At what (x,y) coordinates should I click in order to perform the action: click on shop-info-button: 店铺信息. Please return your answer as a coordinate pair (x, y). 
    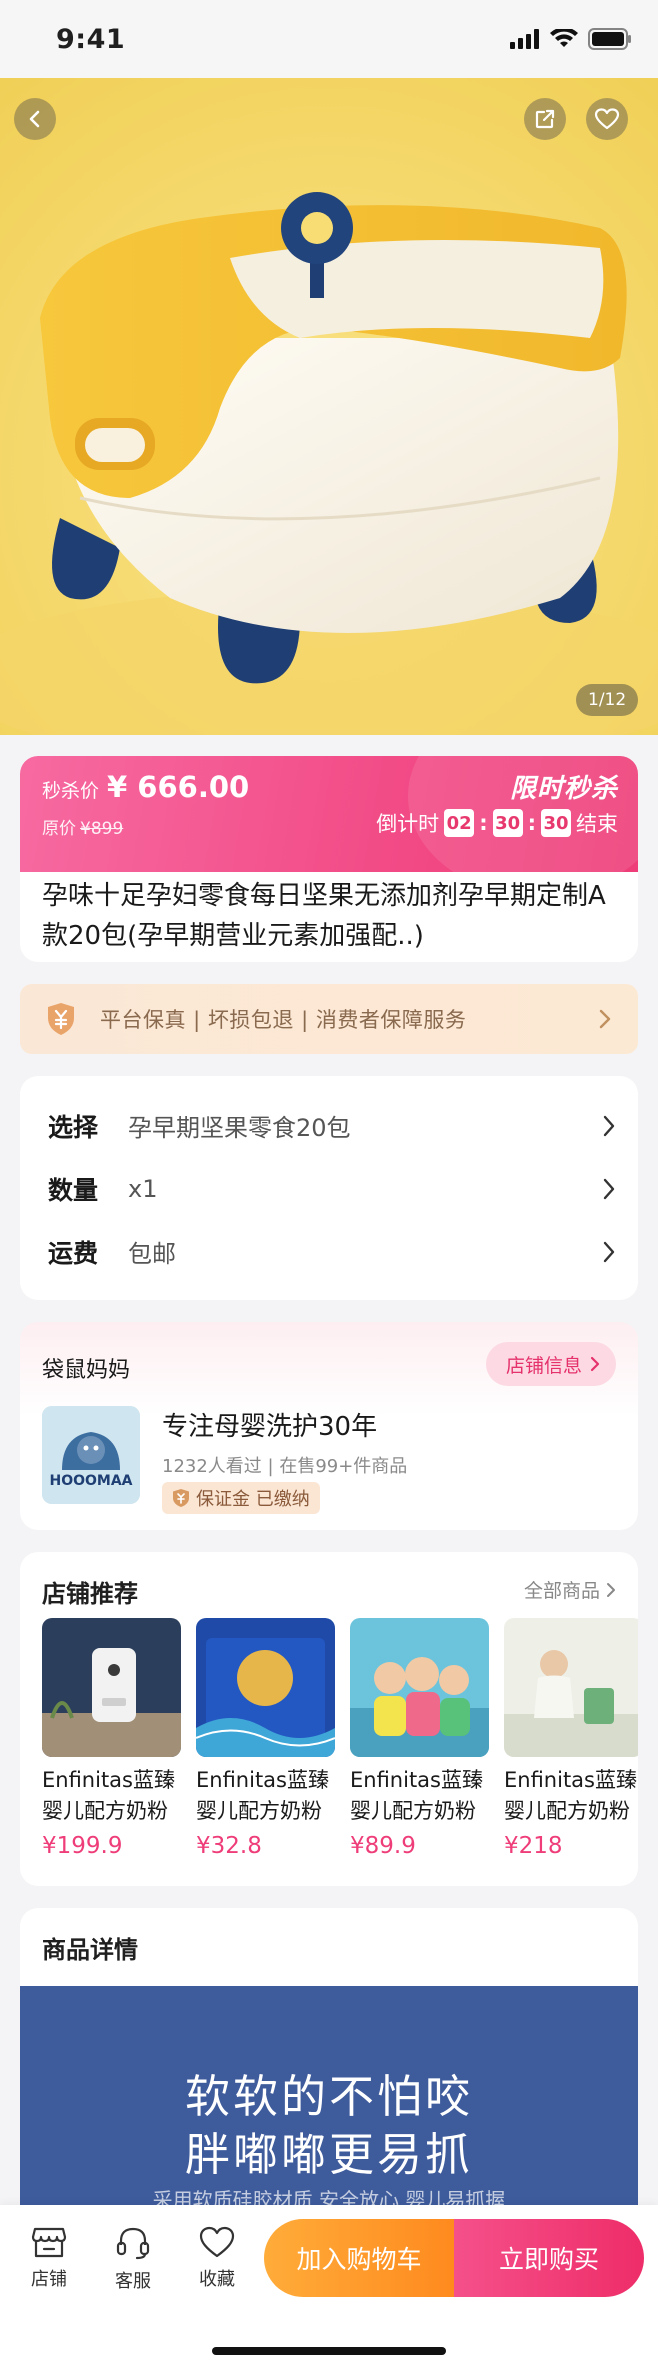
    Looking at the image, I should click on (550, 1364).